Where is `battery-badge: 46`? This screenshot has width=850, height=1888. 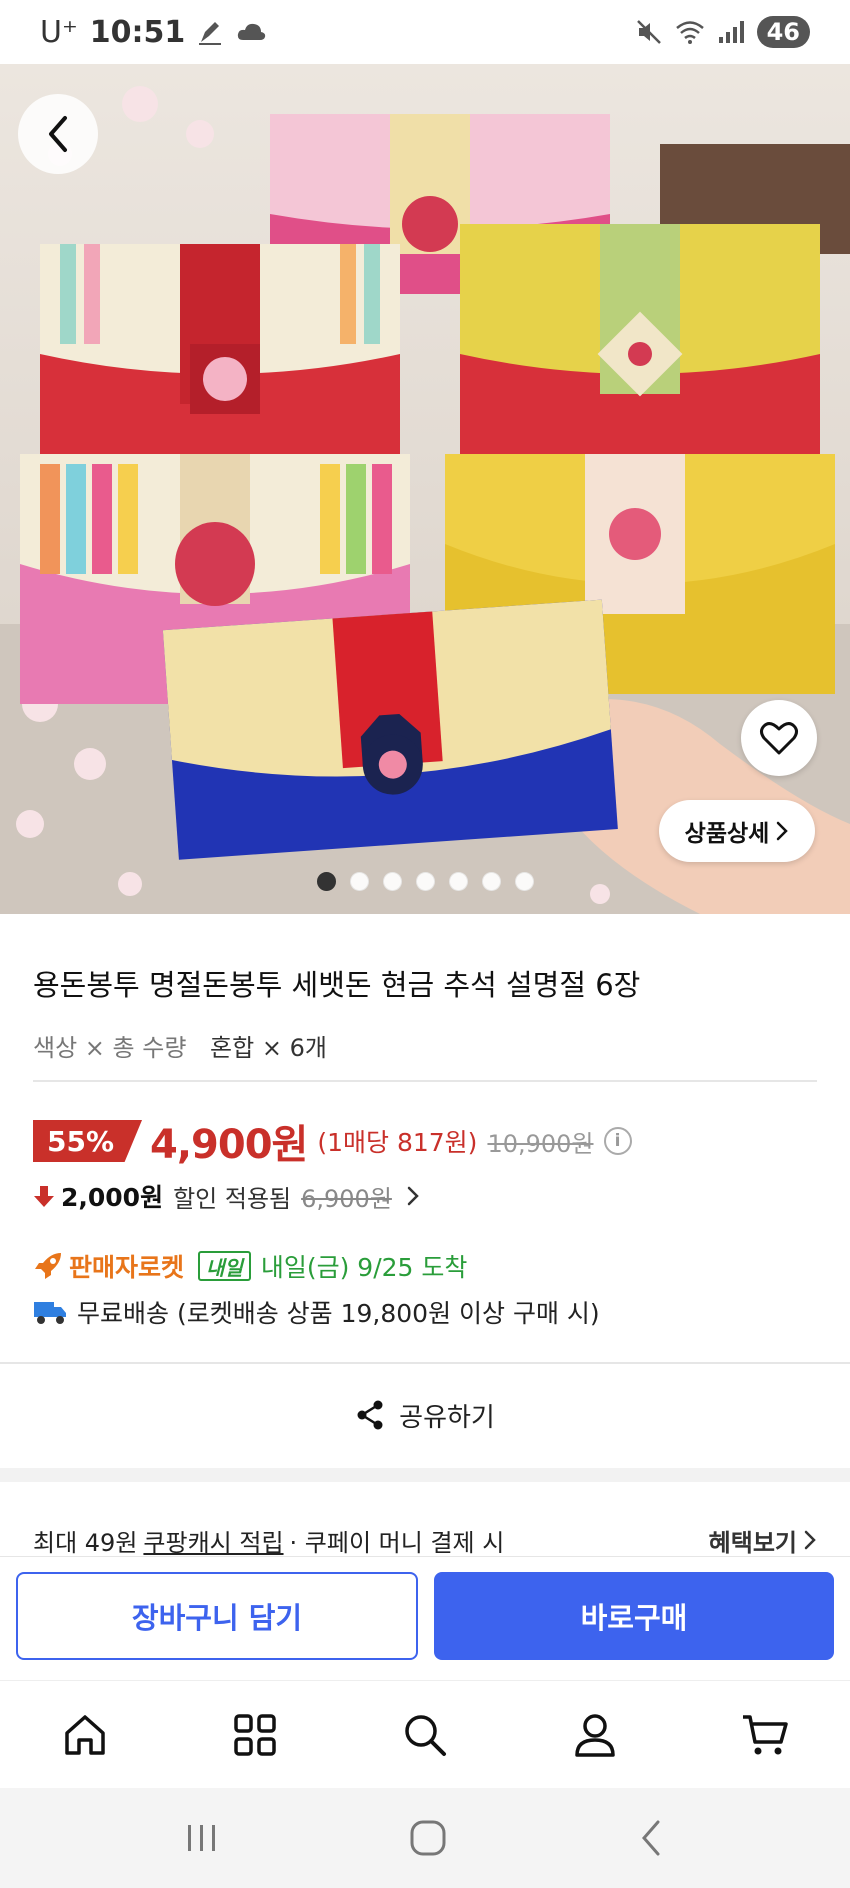
battery-badge: 46 is located at coordinates (783, 32).